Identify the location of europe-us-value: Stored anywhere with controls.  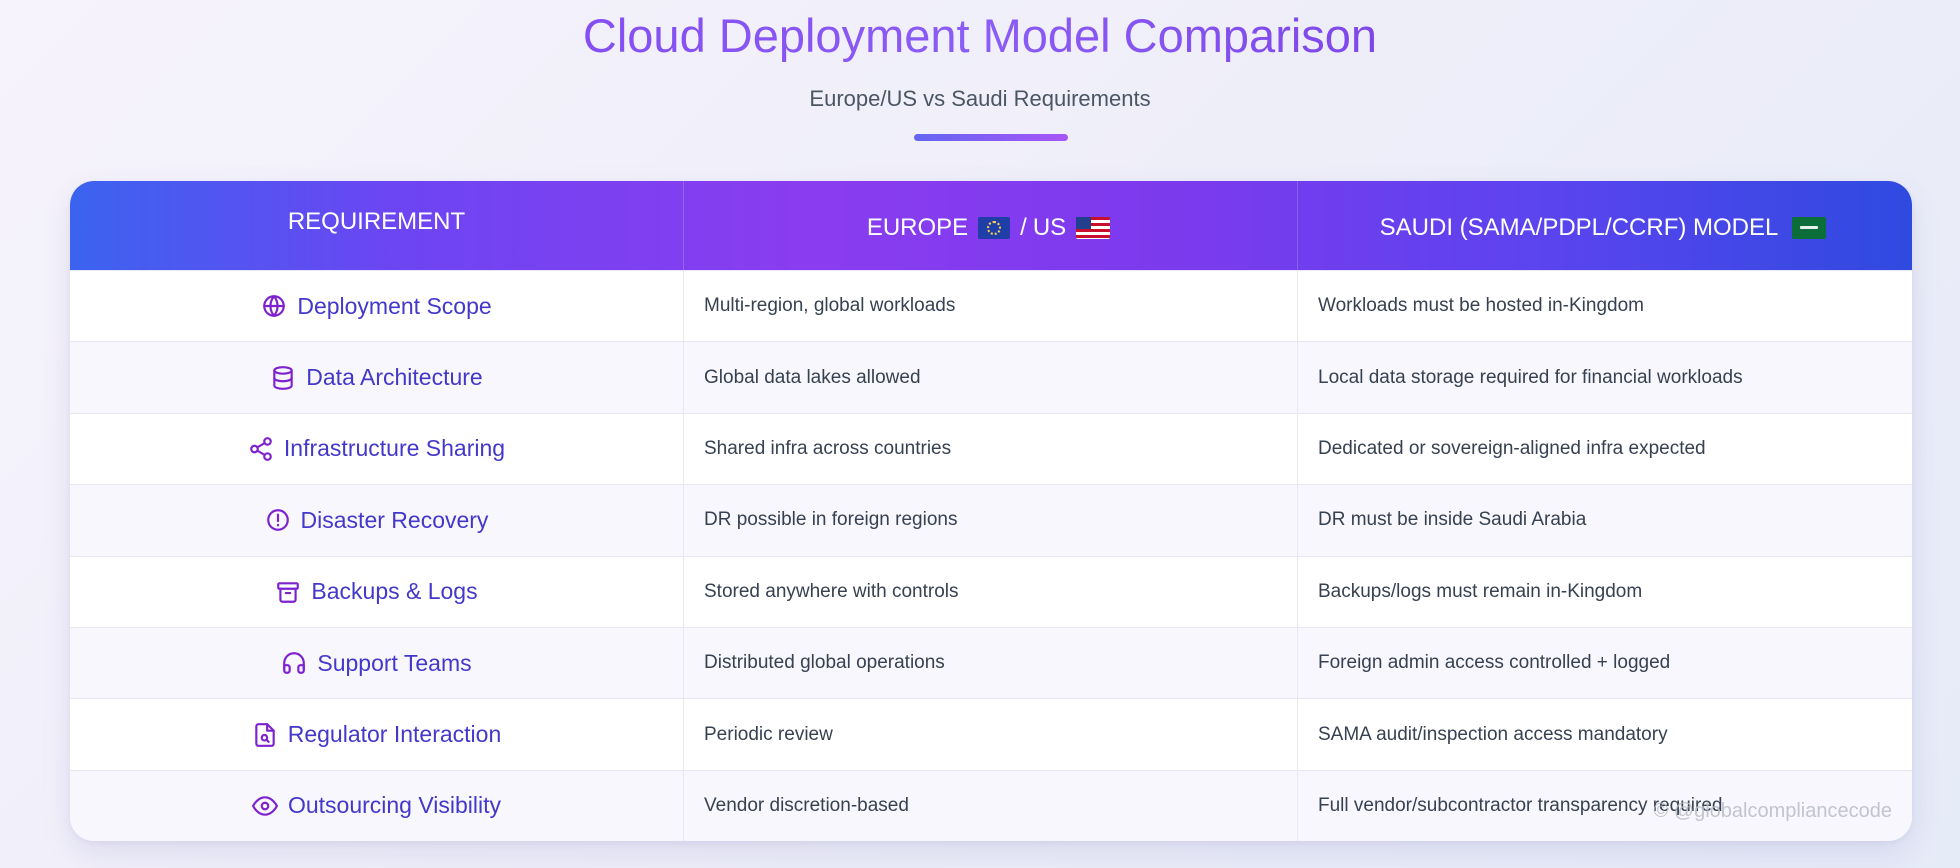
(831, 591).